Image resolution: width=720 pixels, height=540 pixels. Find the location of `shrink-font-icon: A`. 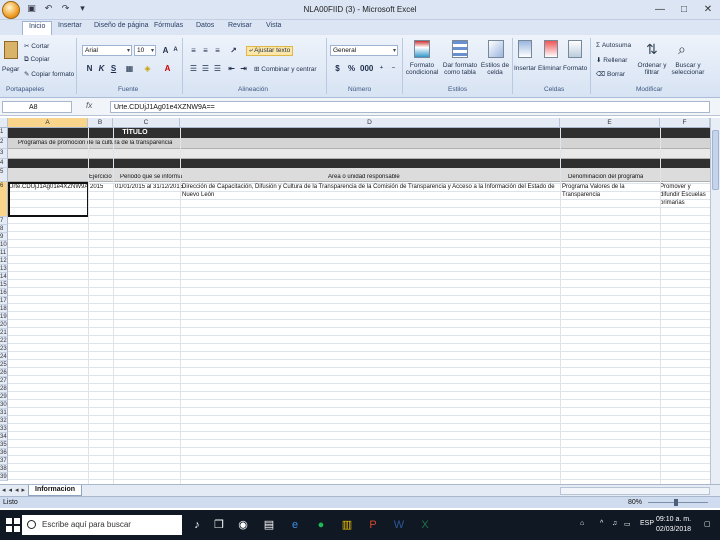

shrink-font-icon: A is located at coordinates (175, 50).